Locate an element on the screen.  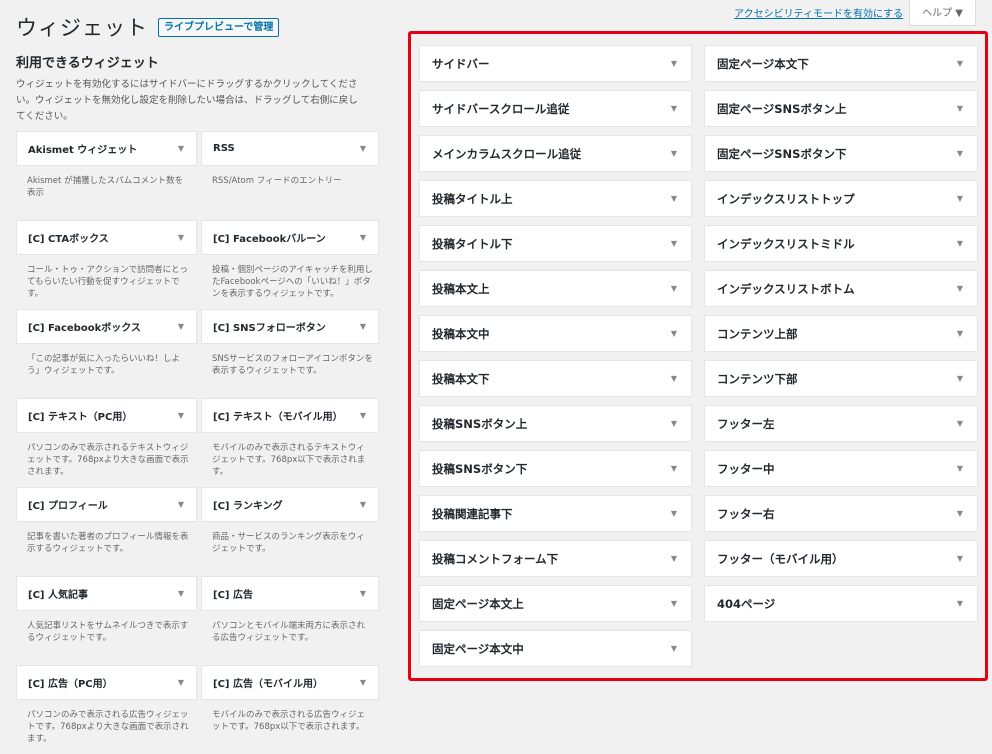
widget-area: 固定ページ本文下 ▼ is located at coordinates (841, 63).